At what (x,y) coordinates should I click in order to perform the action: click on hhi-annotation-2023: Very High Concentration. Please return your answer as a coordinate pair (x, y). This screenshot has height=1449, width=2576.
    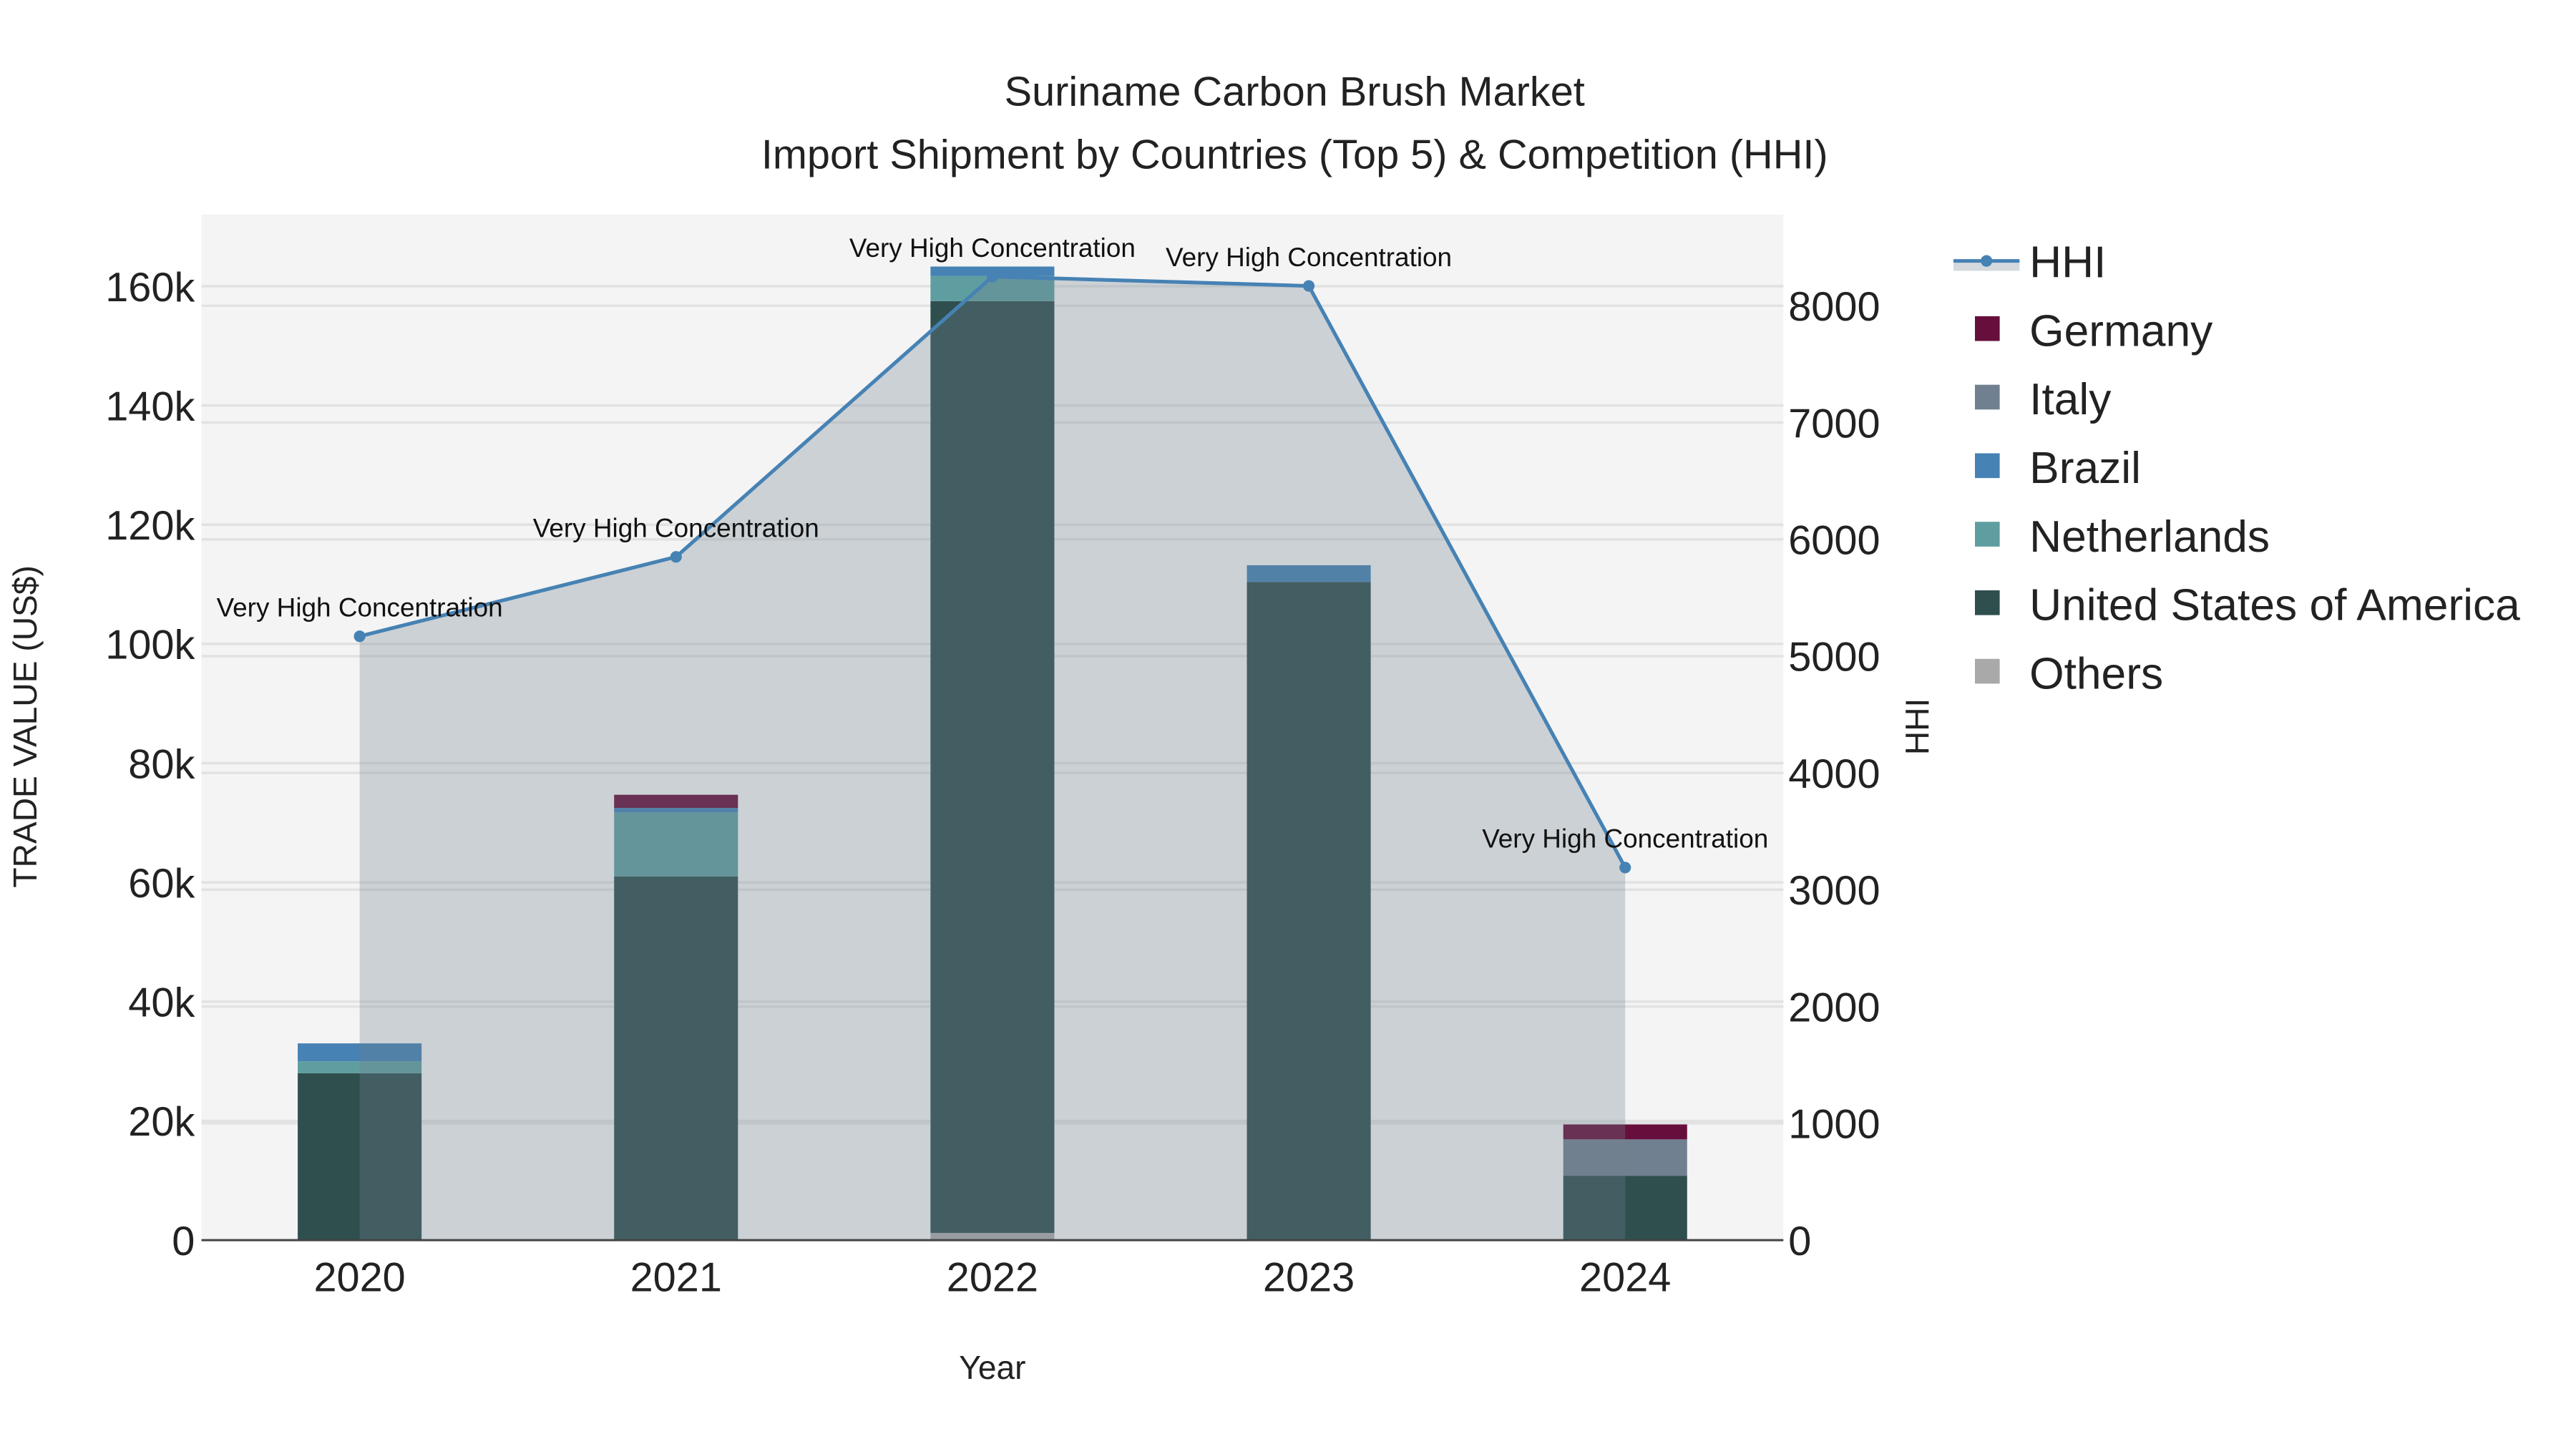
    Looking at the image, I should click on (1309, 257).